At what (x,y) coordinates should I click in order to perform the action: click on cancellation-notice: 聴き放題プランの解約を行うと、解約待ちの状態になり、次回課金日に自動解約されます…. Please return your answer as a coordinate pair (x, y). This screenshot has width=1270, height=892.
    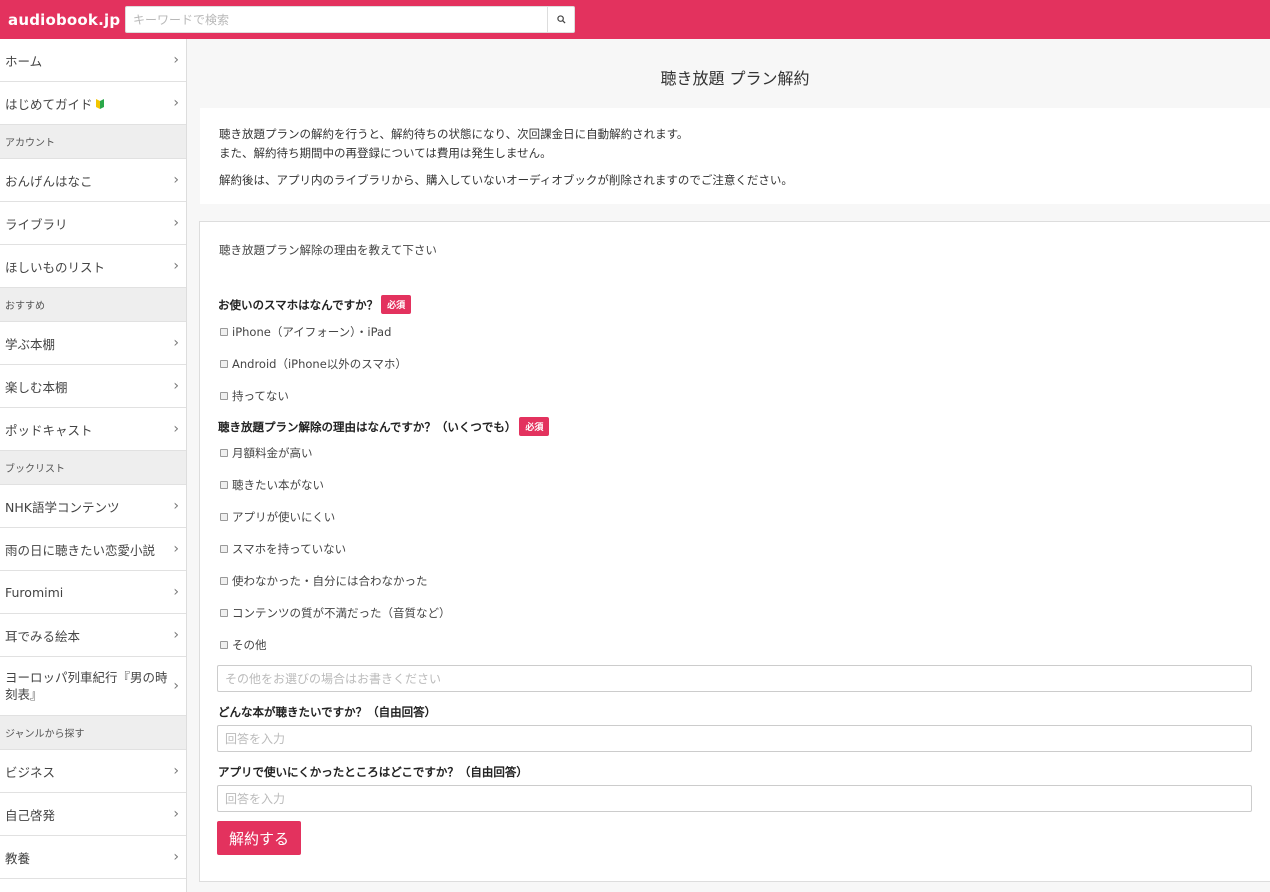
    Looking at the image, I should click on (735, 156).